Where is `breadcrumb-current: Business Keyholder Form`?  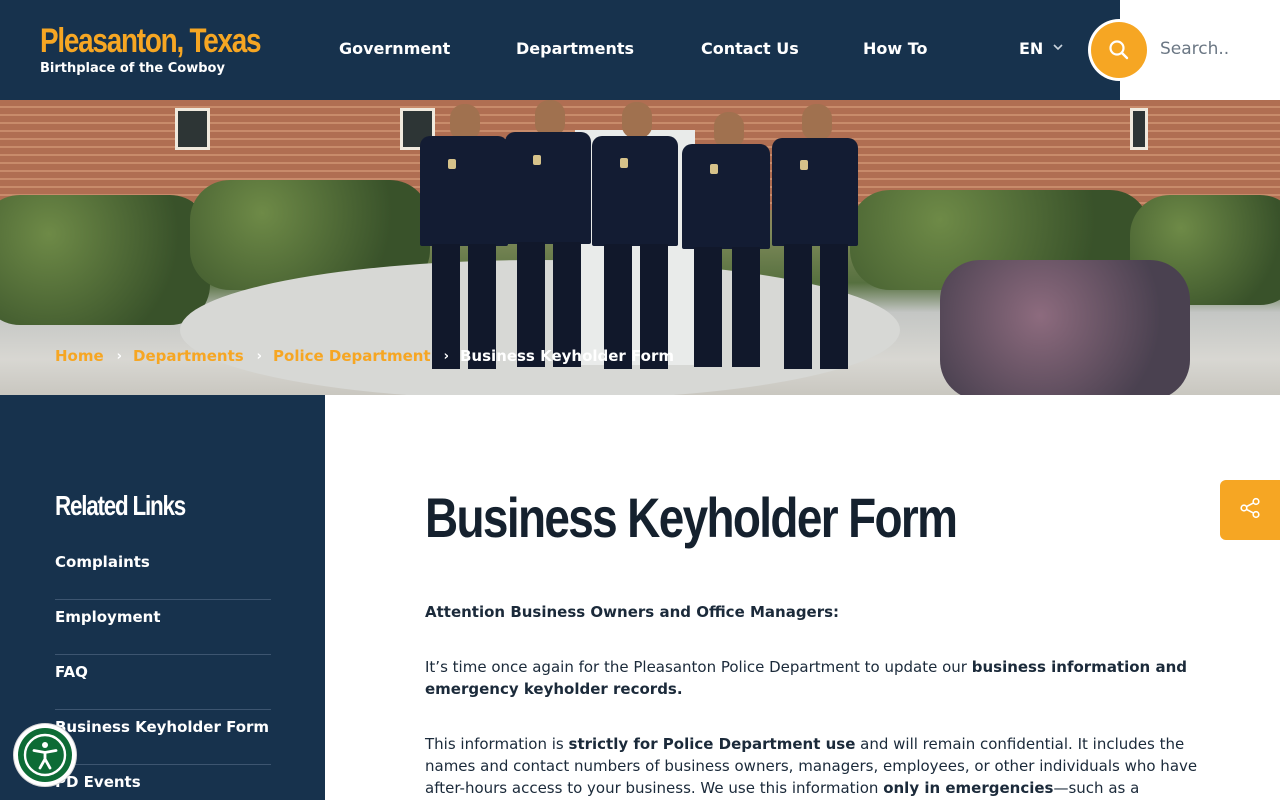 breadcrumb-current: Business Keyholder Form is located at coordinates (567, 356).